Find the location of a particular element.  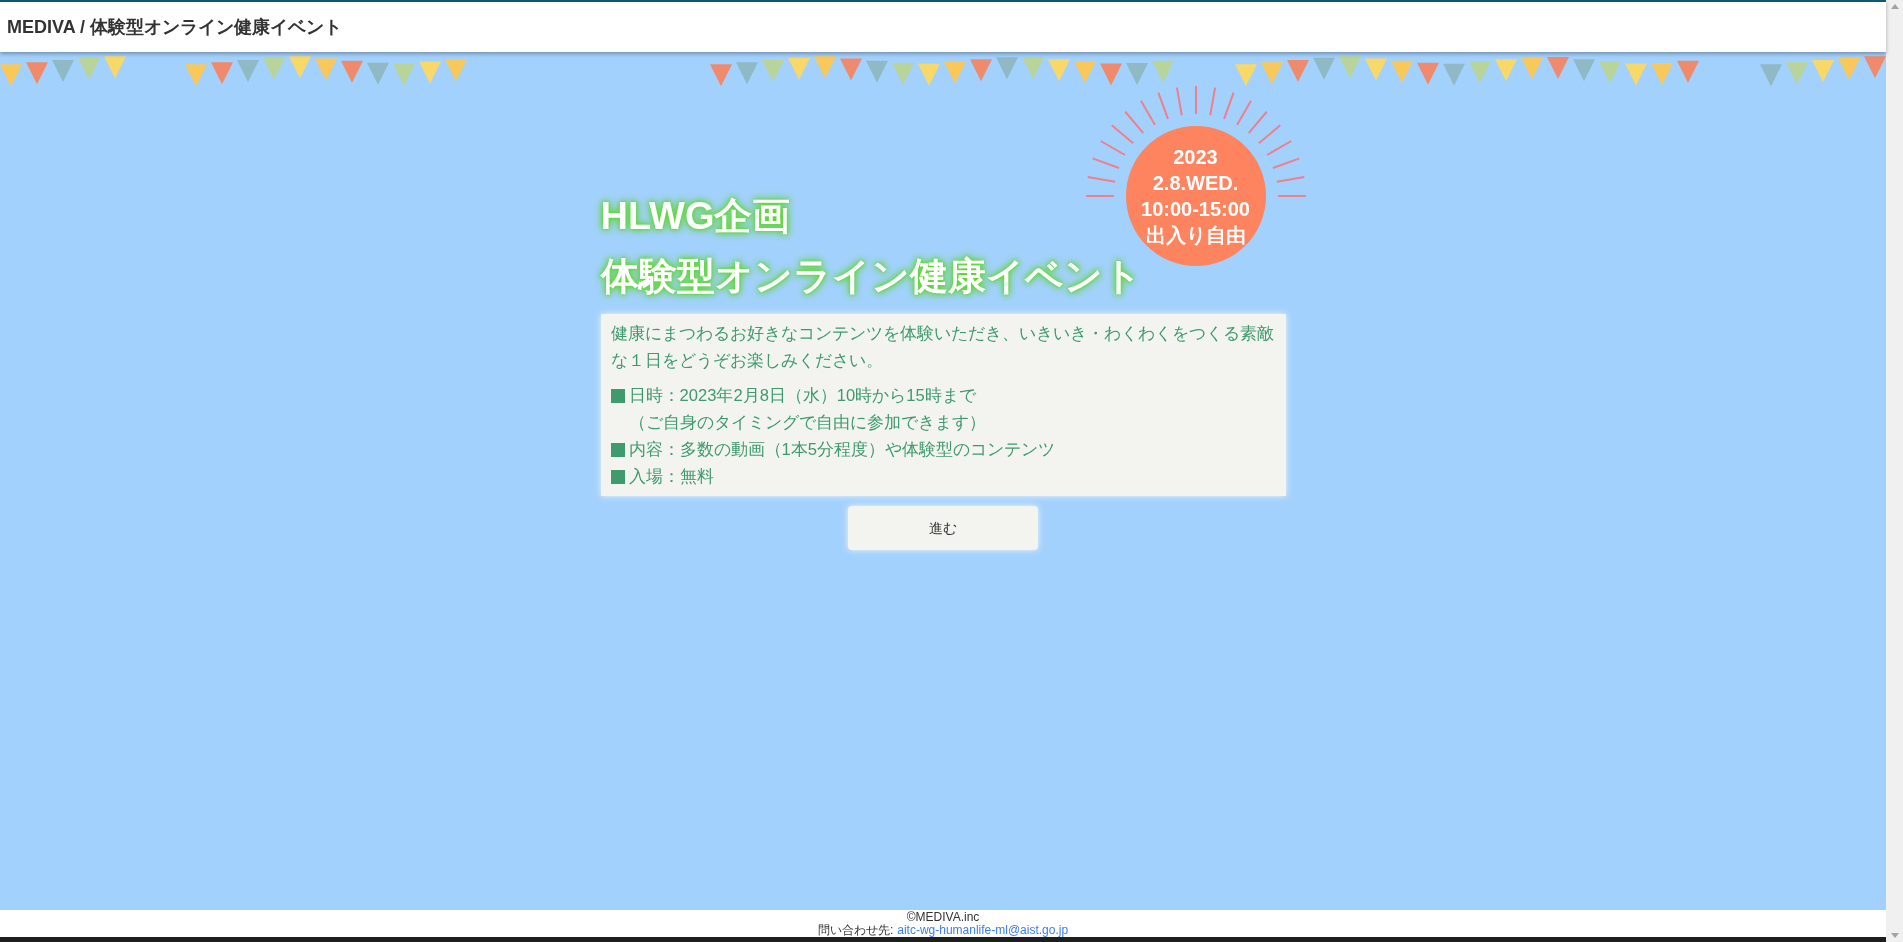

info-text: 日時：2023年2月8日（水）10時から15時まで is located at coordinates (802, 396).